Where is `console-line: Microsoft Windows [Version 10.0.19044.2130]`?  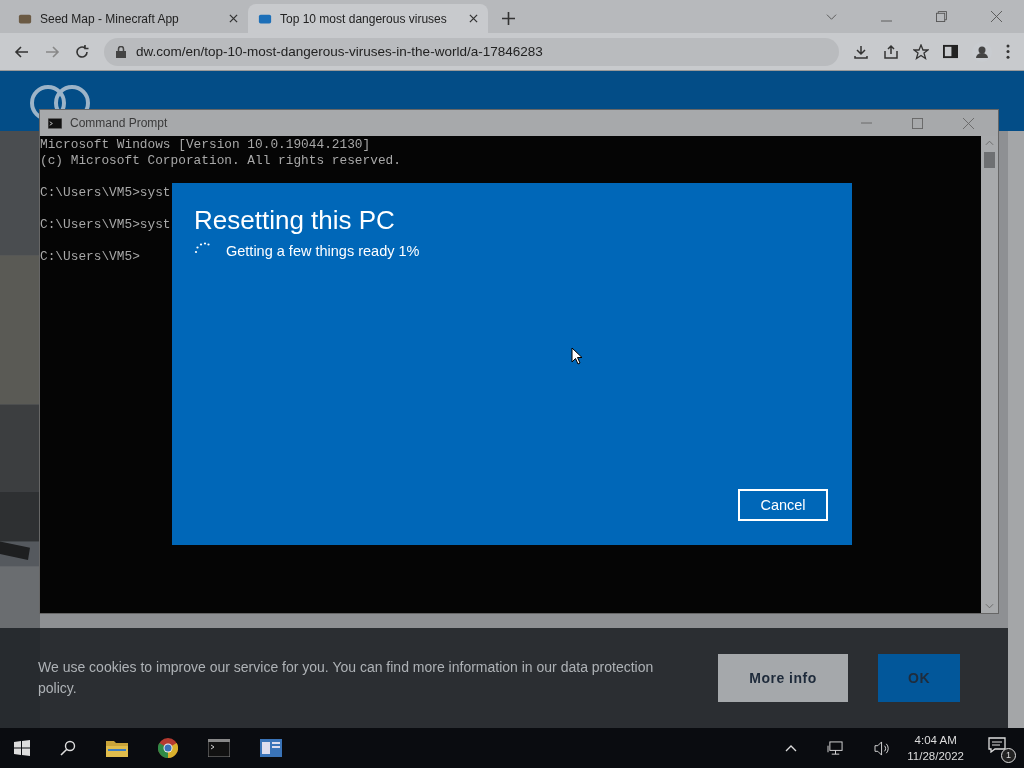
console-line: Microsoft Windows [Version 10.0.19044.2130] is located at coordinates (205, 145).